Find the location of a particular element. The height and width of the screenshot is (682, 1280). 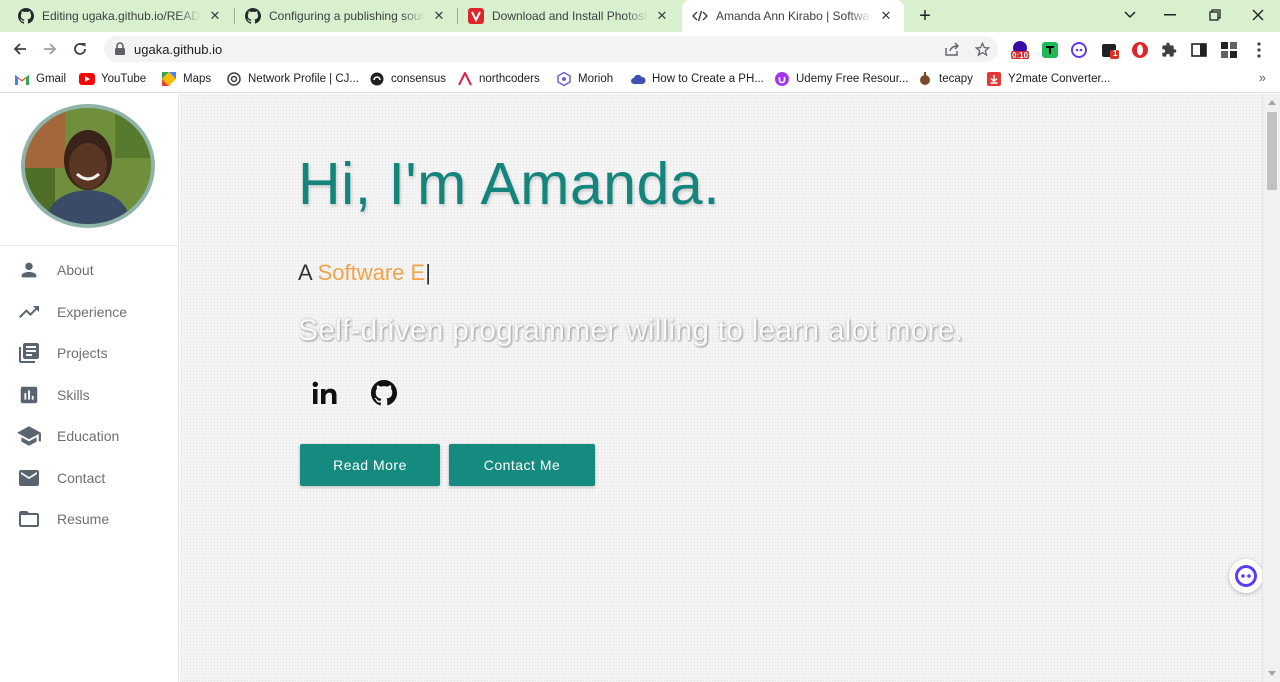

back-button is located at coordinates (20, 49).